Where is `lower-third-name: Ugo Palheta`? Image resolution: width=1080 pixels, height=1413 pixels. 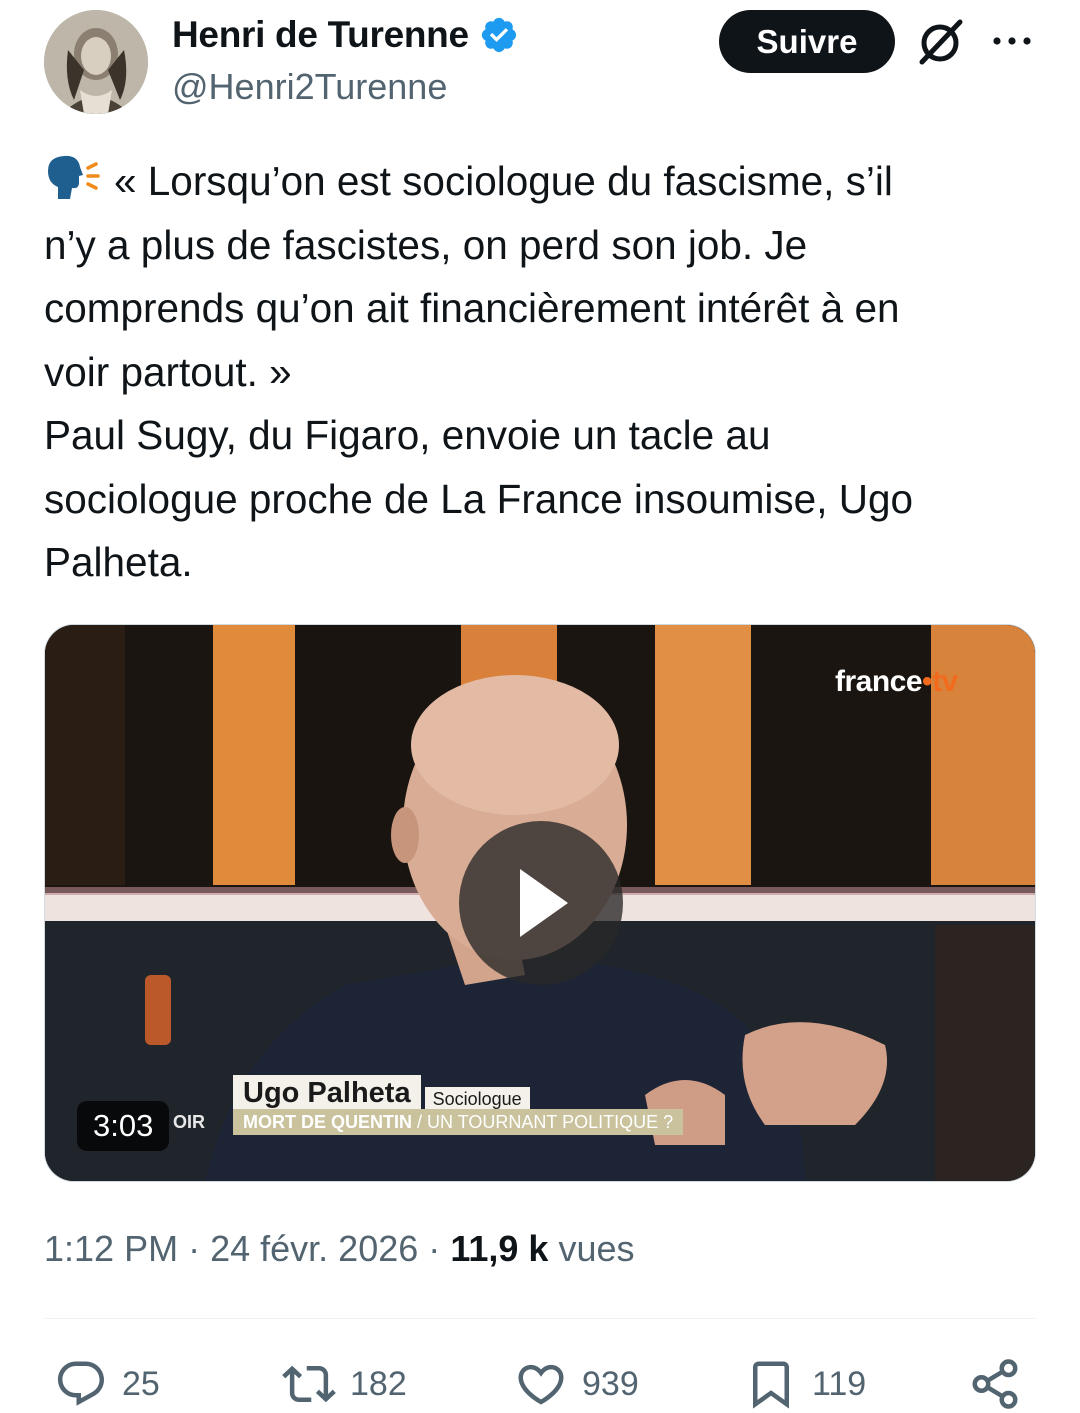 lower-third-name: Ugo Palheta is located at coordinates (327, 1093).